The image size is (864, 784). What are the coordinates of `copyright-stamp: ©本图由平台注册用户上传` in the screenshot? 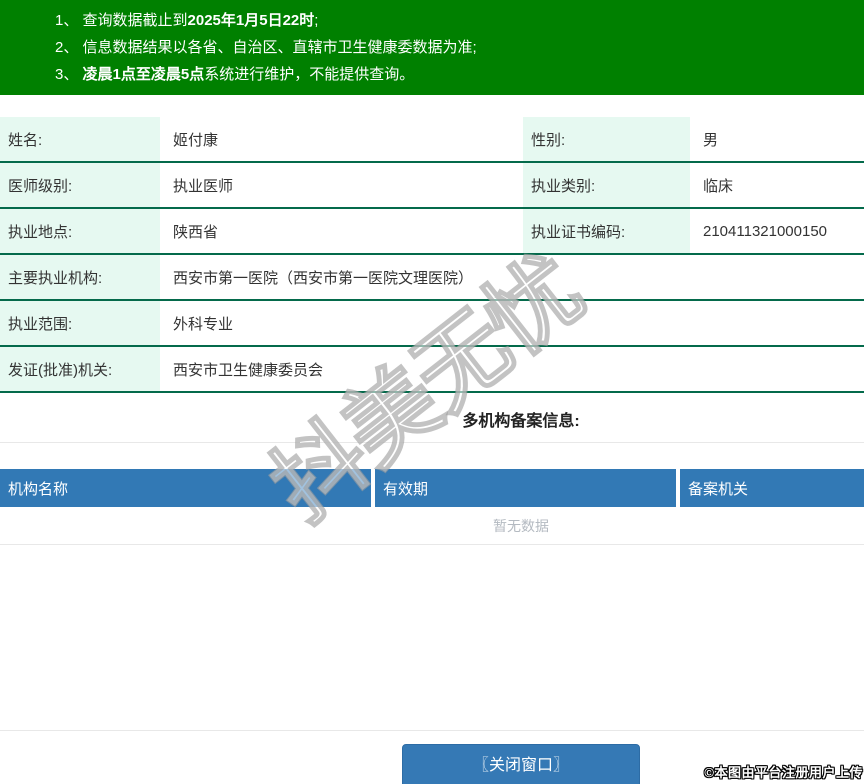 It's located at (783, 772).